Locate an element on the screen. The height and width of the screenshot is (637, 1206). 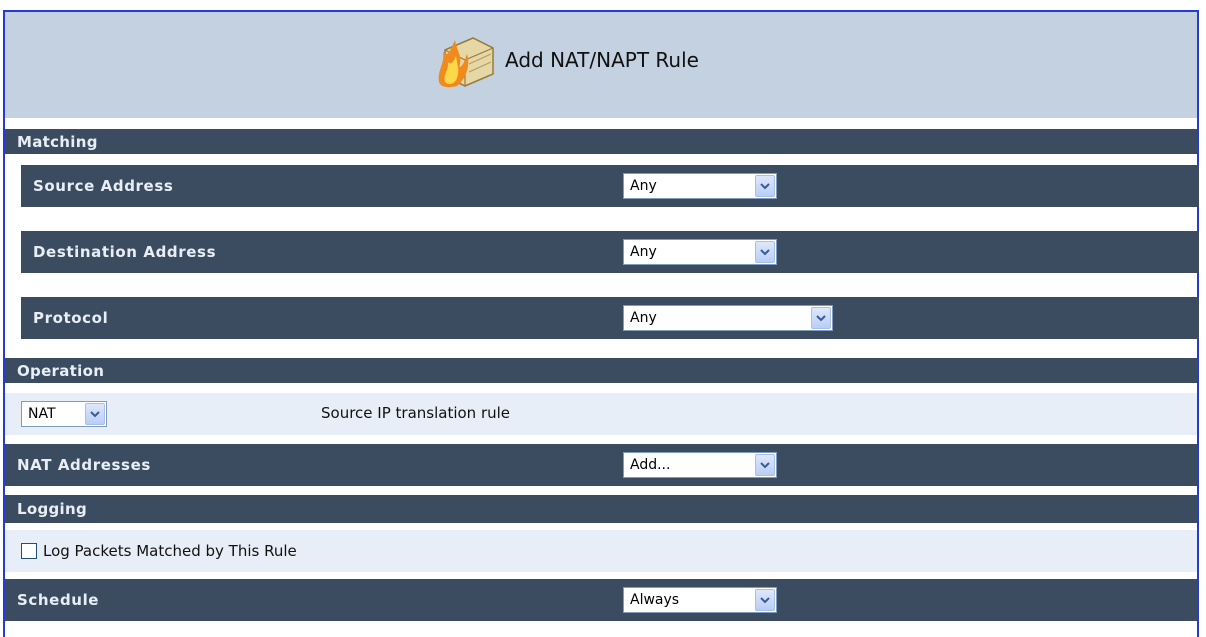
protocol-select: Any is located at coordinates (728, 318).